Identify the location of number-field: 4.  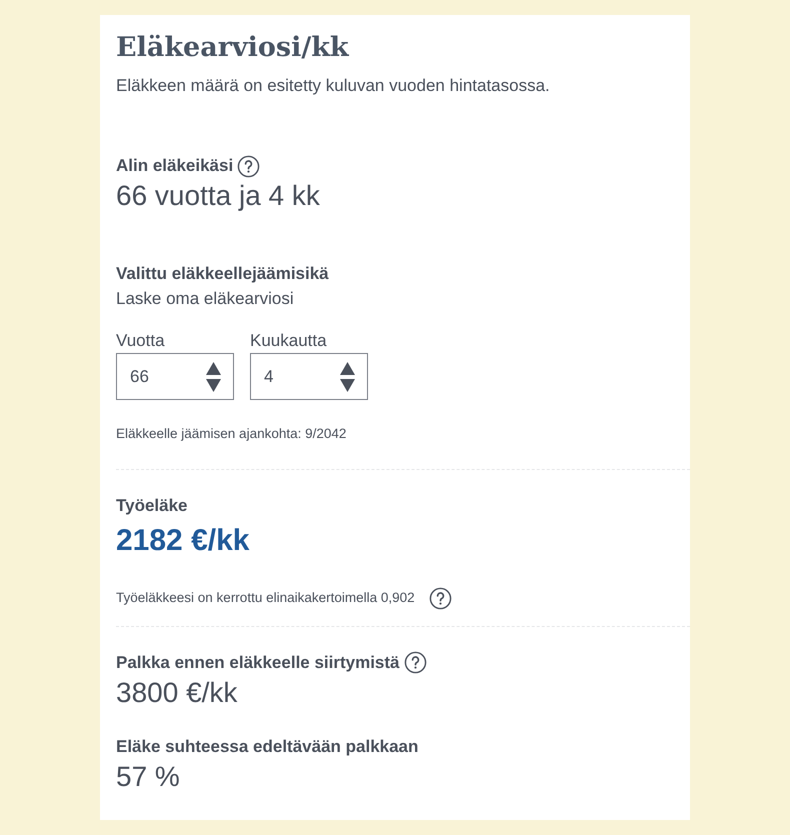
(309, 376).